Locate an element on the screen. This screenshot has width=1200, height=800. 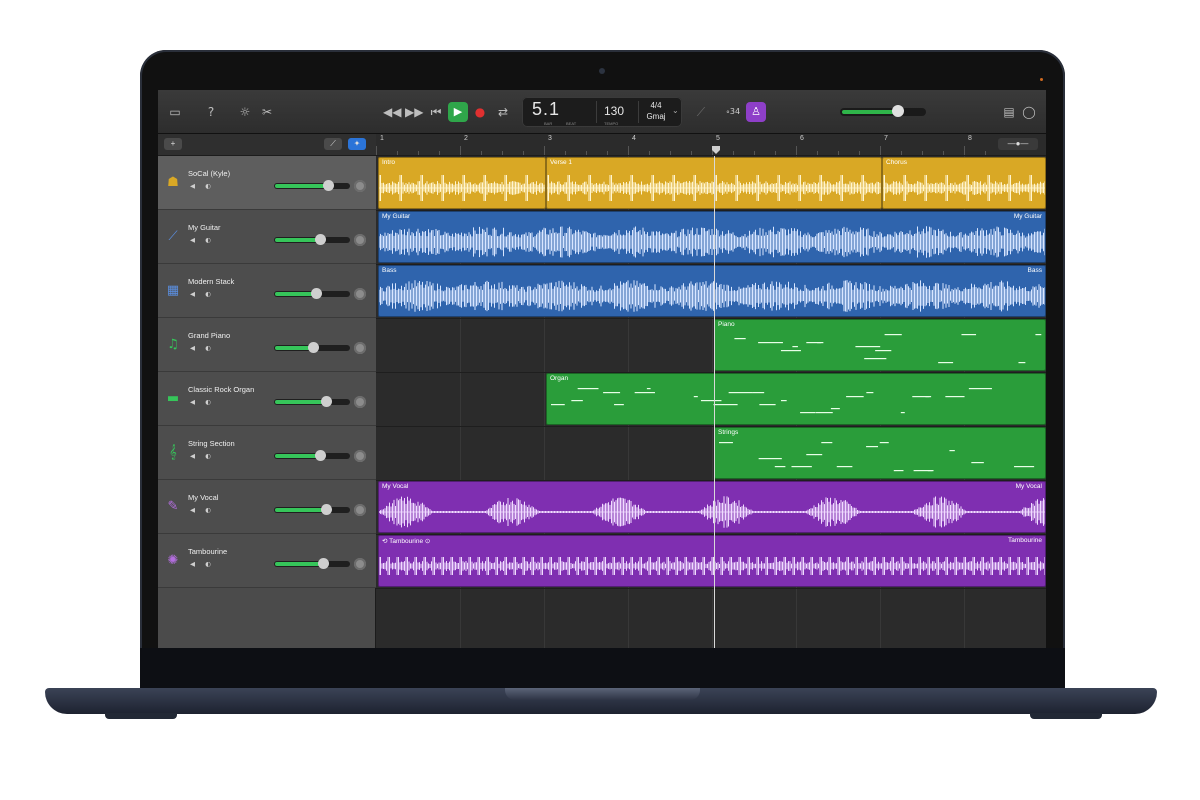
track-name: Classic Rock Organ is located at coordinates (221, 389).